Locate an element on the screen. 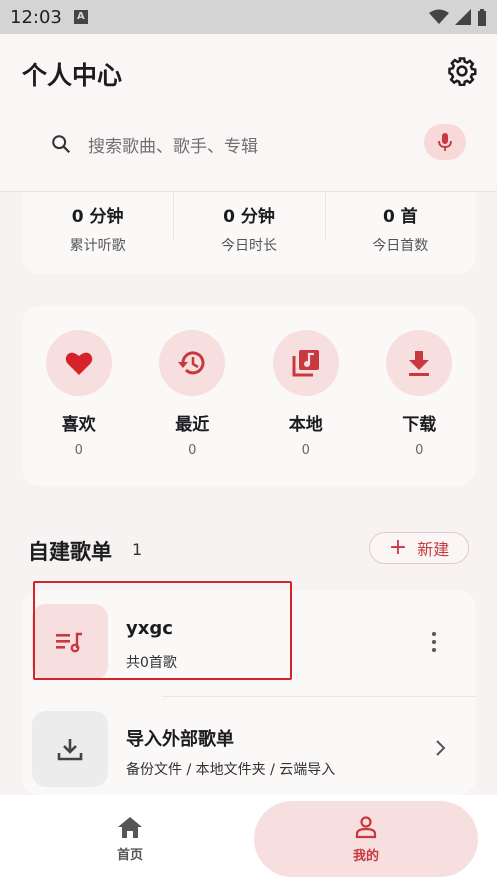  nav-mine: 我的 is located at coordinates (366, 839).